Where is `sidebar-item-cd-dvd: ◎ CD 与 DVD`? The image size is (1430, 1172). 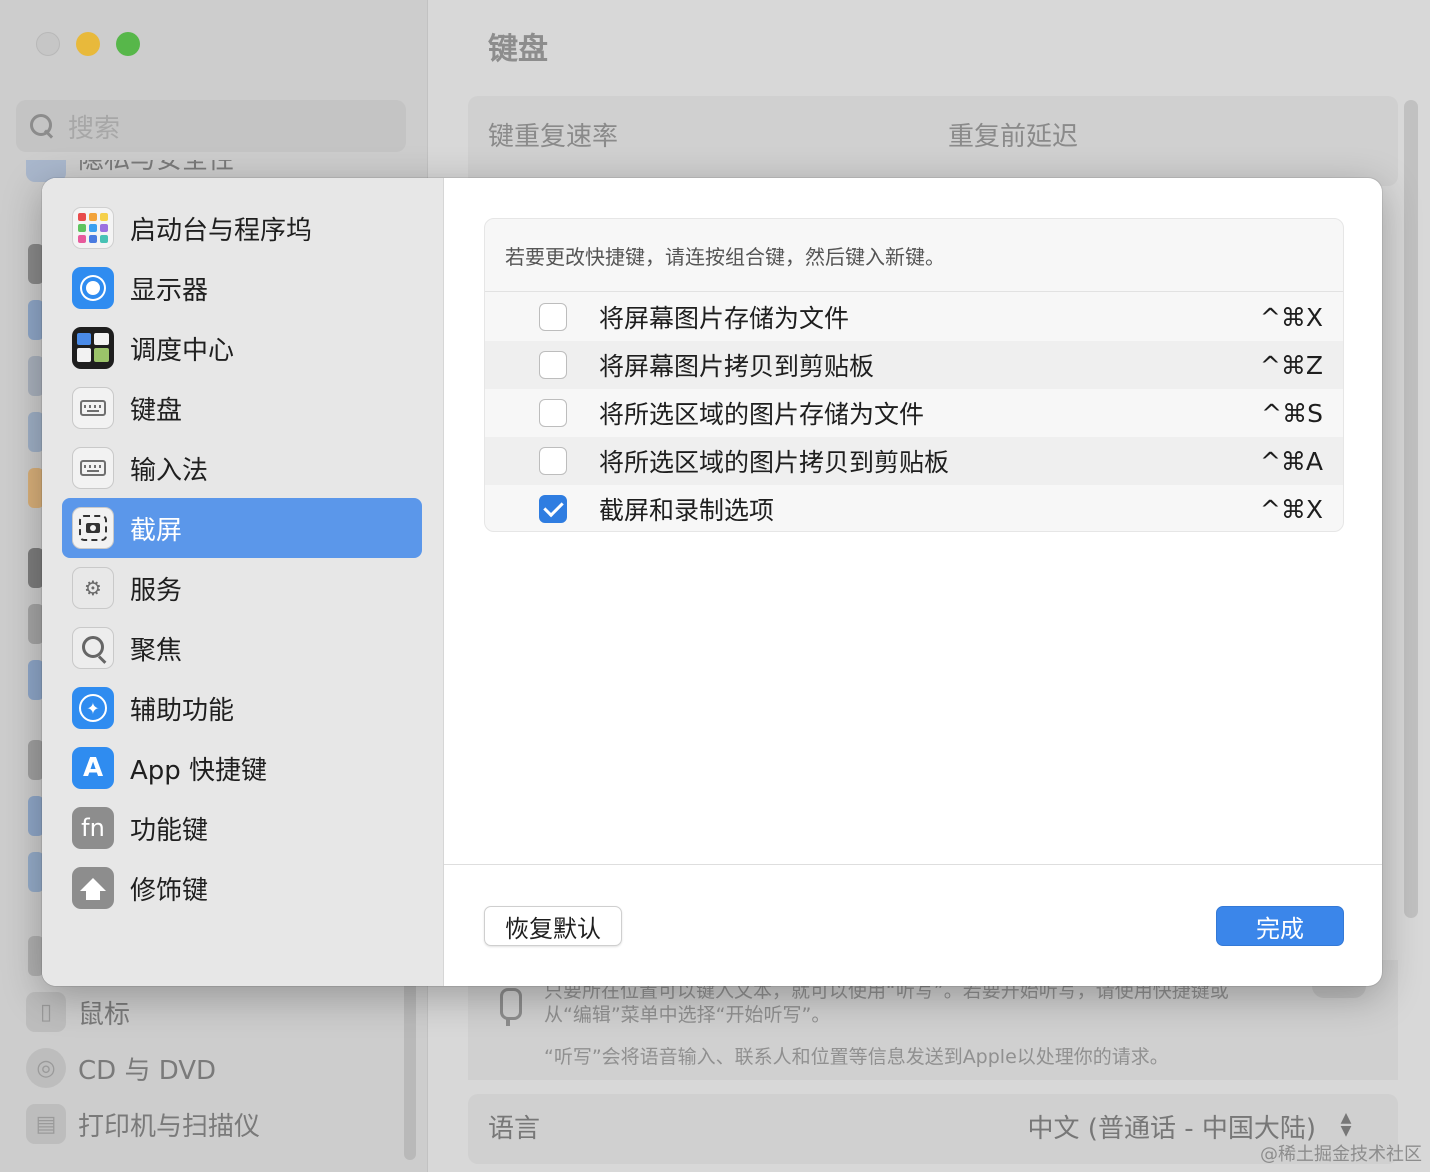
sidebar-item-cd-dvd: ◎ CD 与 DVD is located at coordinates (121, 1068).